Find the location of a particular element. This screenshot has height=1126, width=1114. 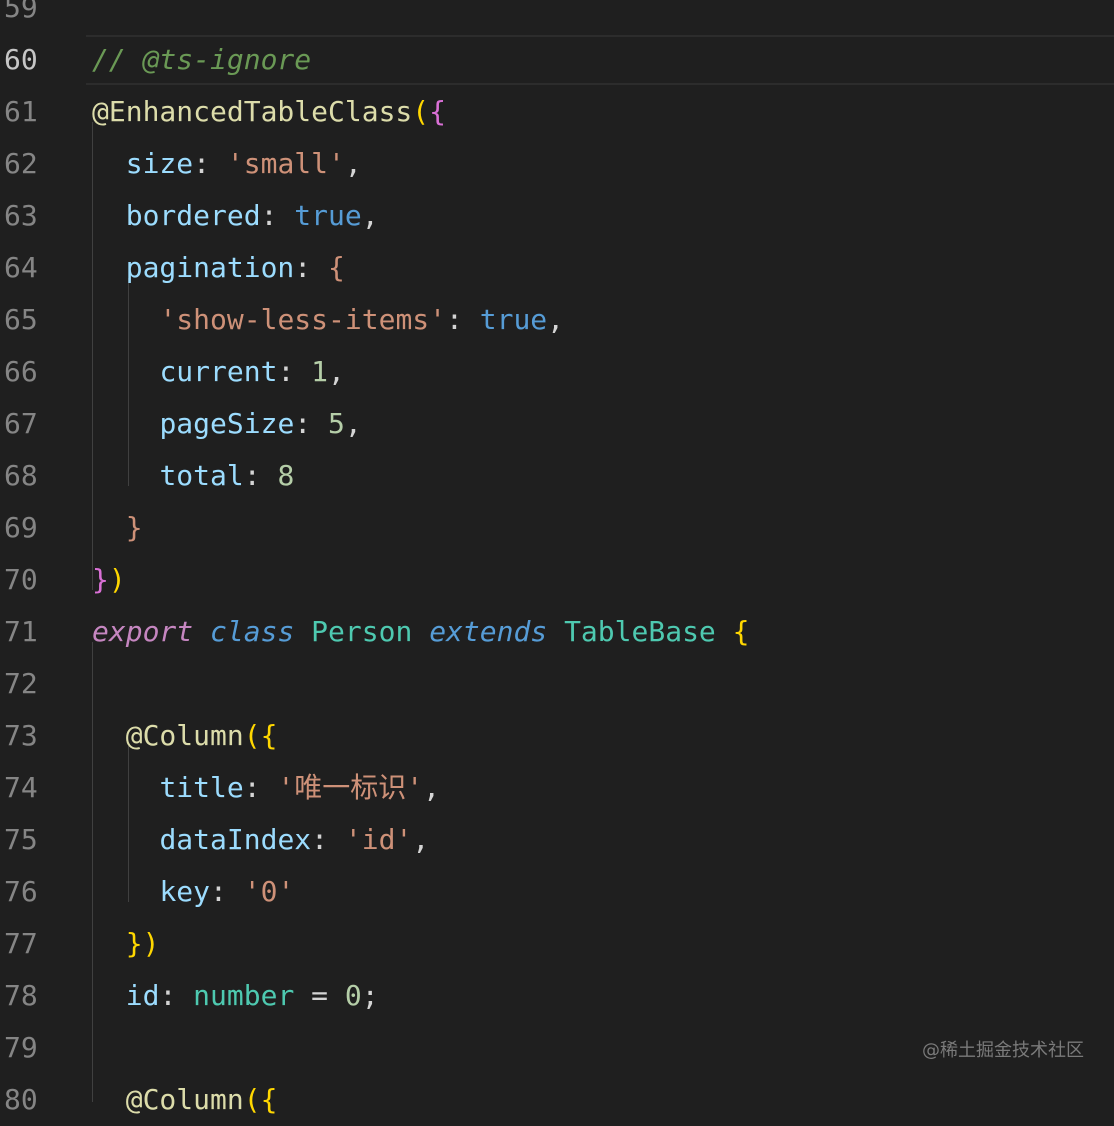

code-line: 68 total: 8 is located at coordinates (557, 476).